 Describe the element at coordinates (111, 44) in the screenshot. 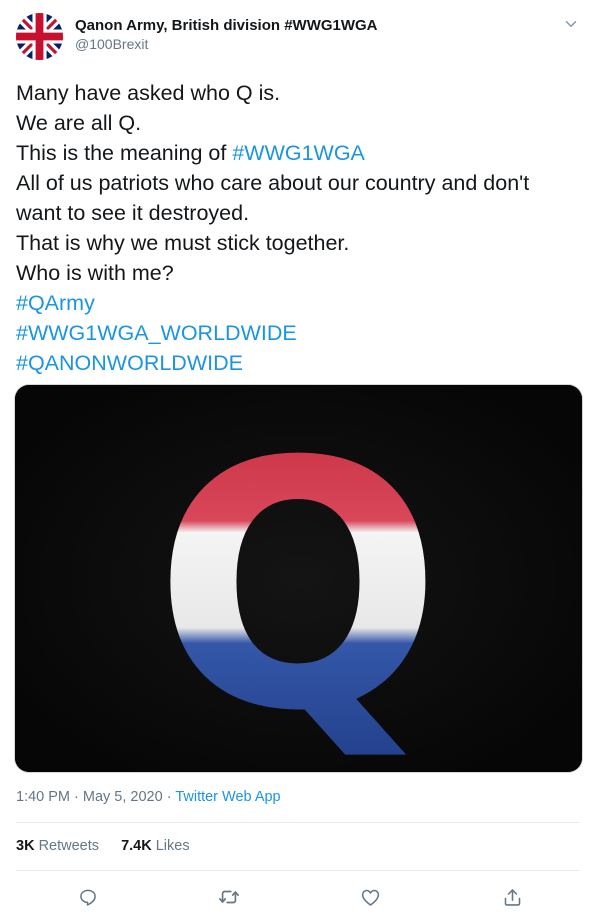

I see `user-handle: @100Brexit` at that location.